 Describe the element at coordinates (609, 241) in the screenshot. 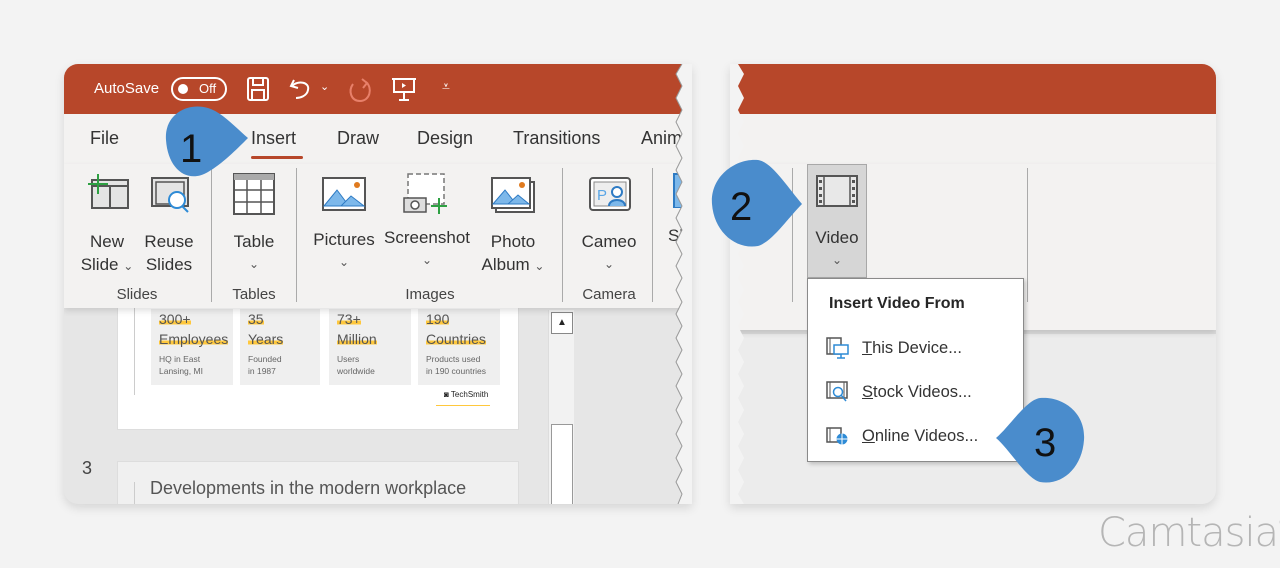

I see `cameo-label: Cameo` at that location.